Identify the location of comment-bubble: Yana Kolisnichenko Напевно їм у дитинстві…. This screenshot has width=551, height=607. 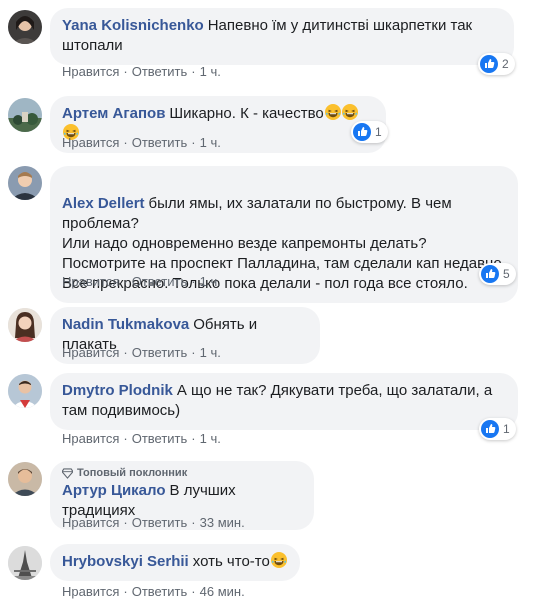
(282, 36).